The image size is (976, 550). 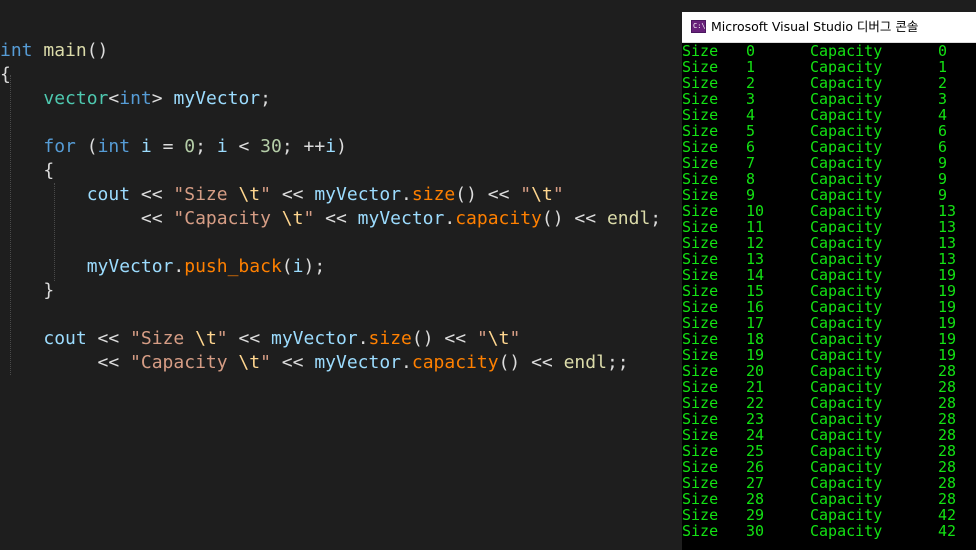 I want to click on console-size-value: 3, so click(x=751, y=99).